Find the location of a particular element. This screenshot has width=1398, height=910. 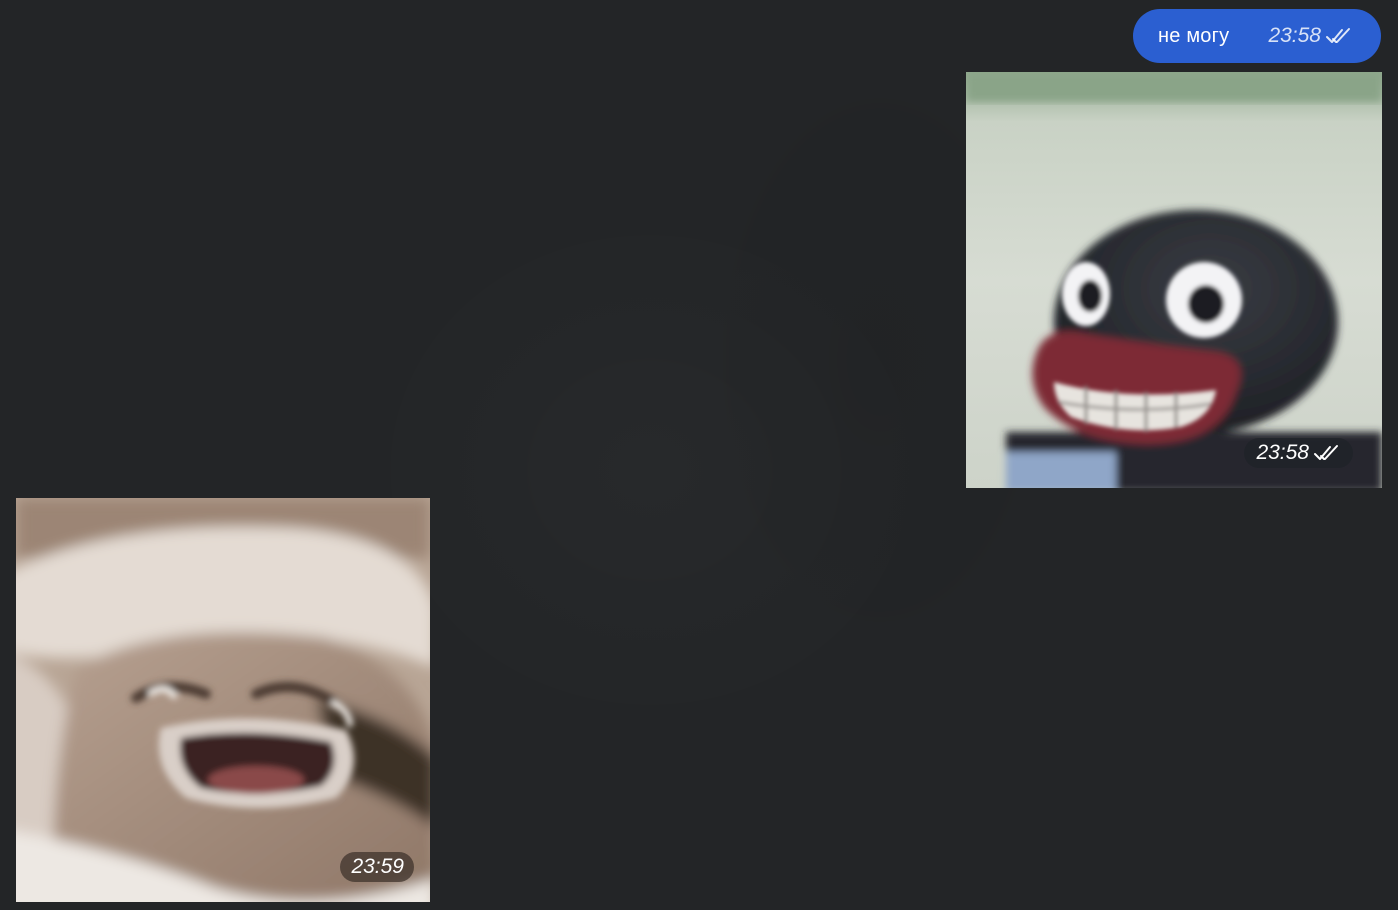

incoming-sticker-message: 23:59 is located at coordinates (223, 700).